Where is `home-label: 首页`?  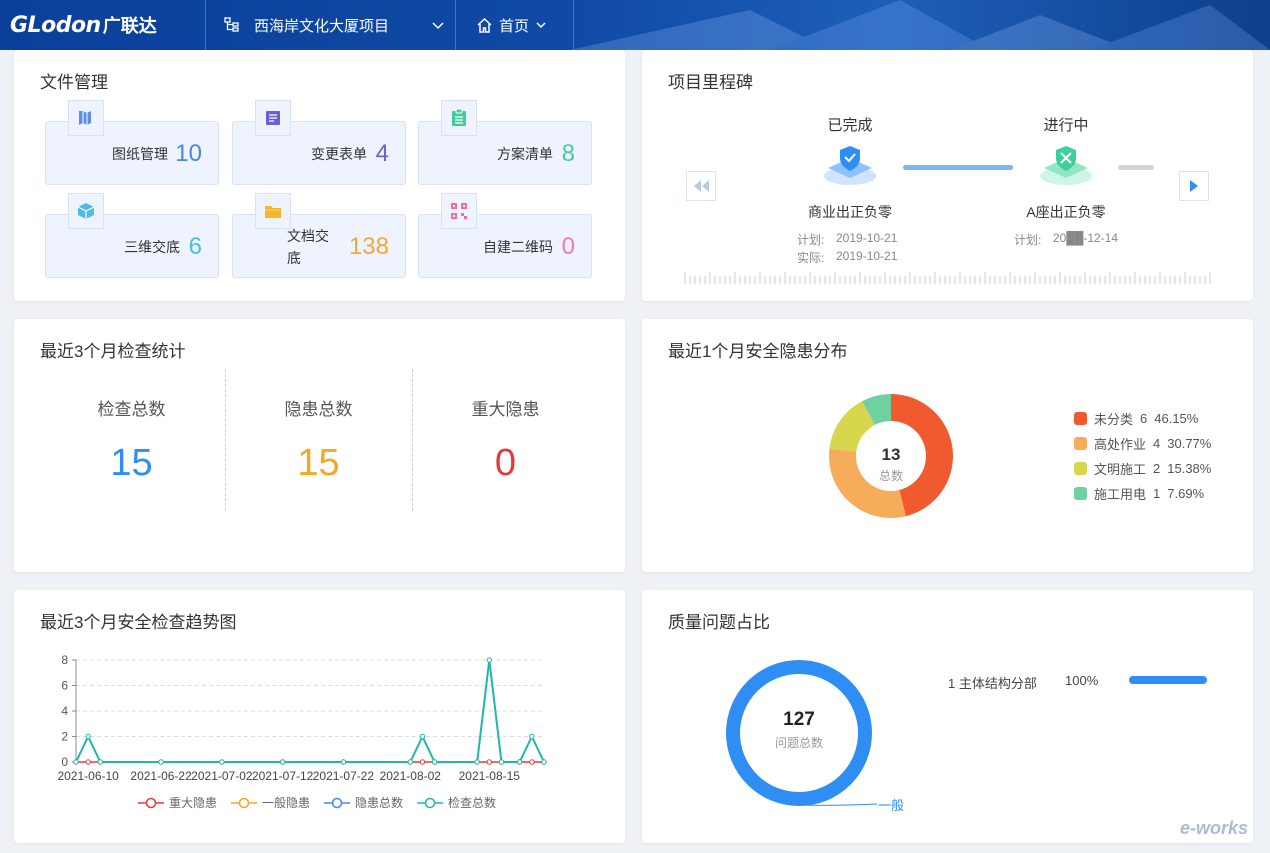 home-label: 首页 is located at coordinates (514, 26).